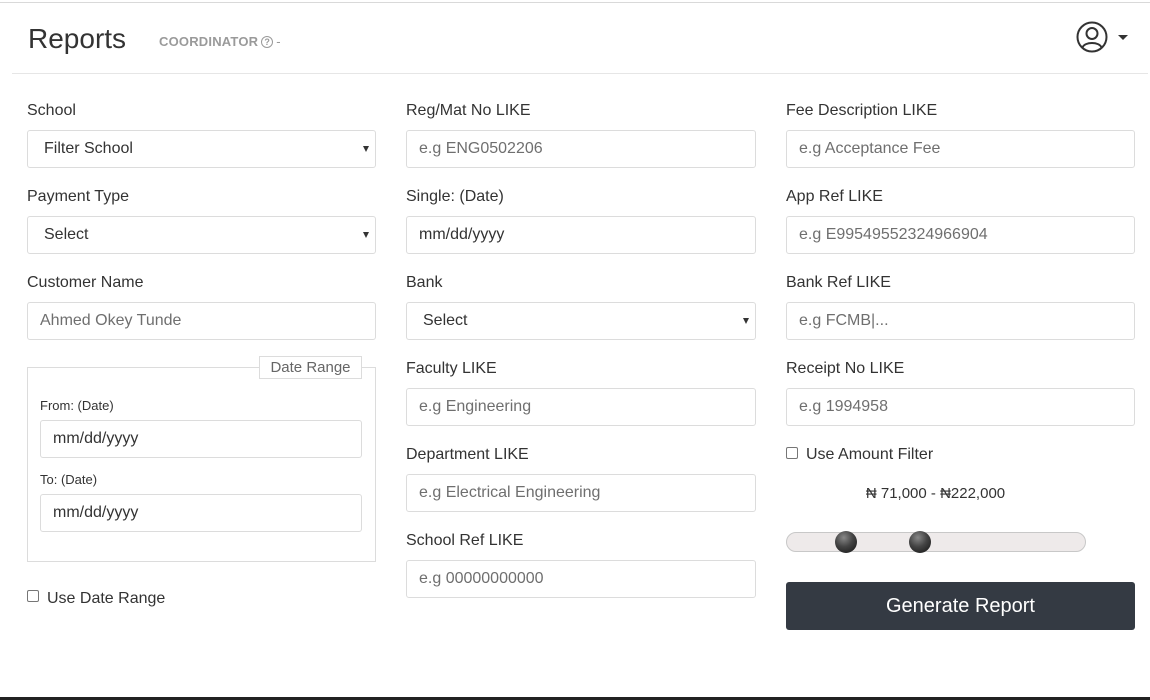 Image resolution: width=1150 pixels, height=700 pixels. Describe the element at coordinates (310, 367) in the screenshot. I see `date-range-legend: Date Range` at that location.